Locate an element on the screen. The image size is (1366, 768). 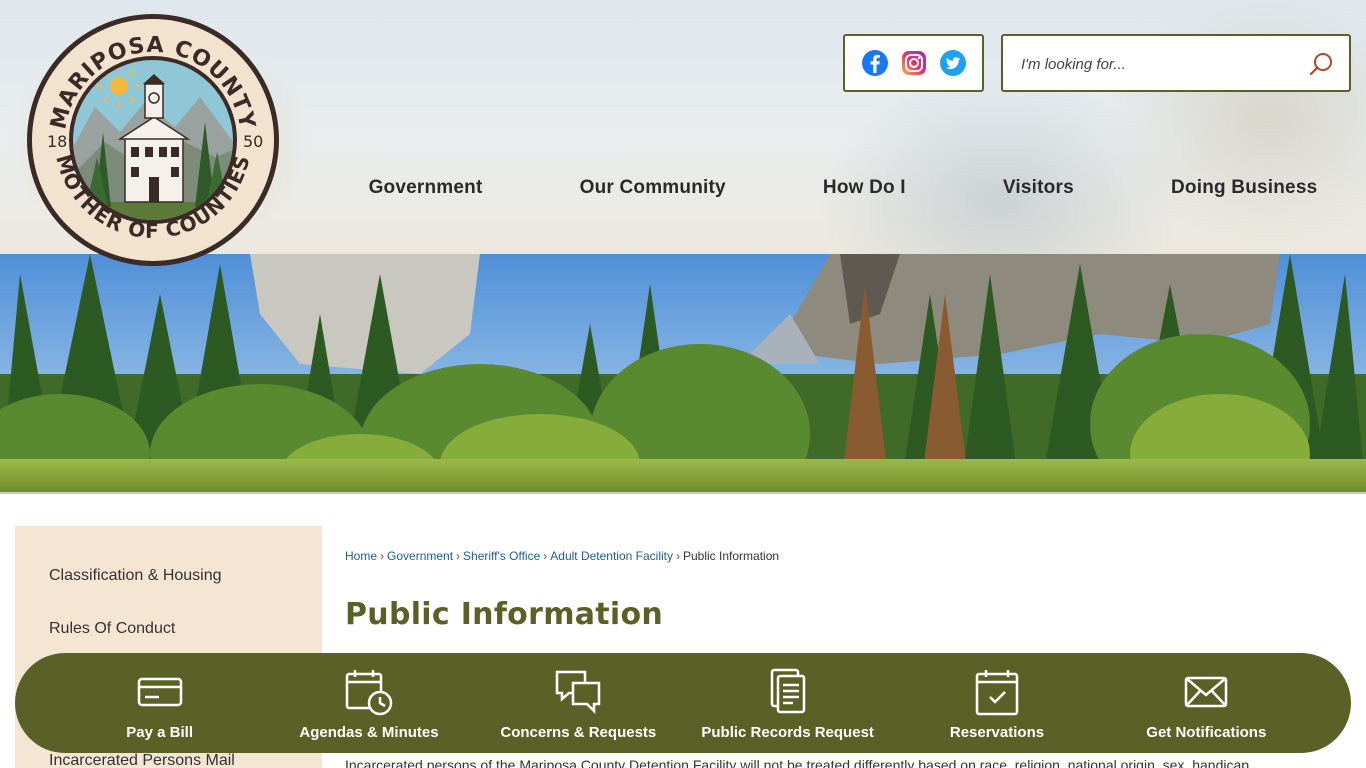
nav-doing-business: Doing Business is located at coordinates (1244, 188).